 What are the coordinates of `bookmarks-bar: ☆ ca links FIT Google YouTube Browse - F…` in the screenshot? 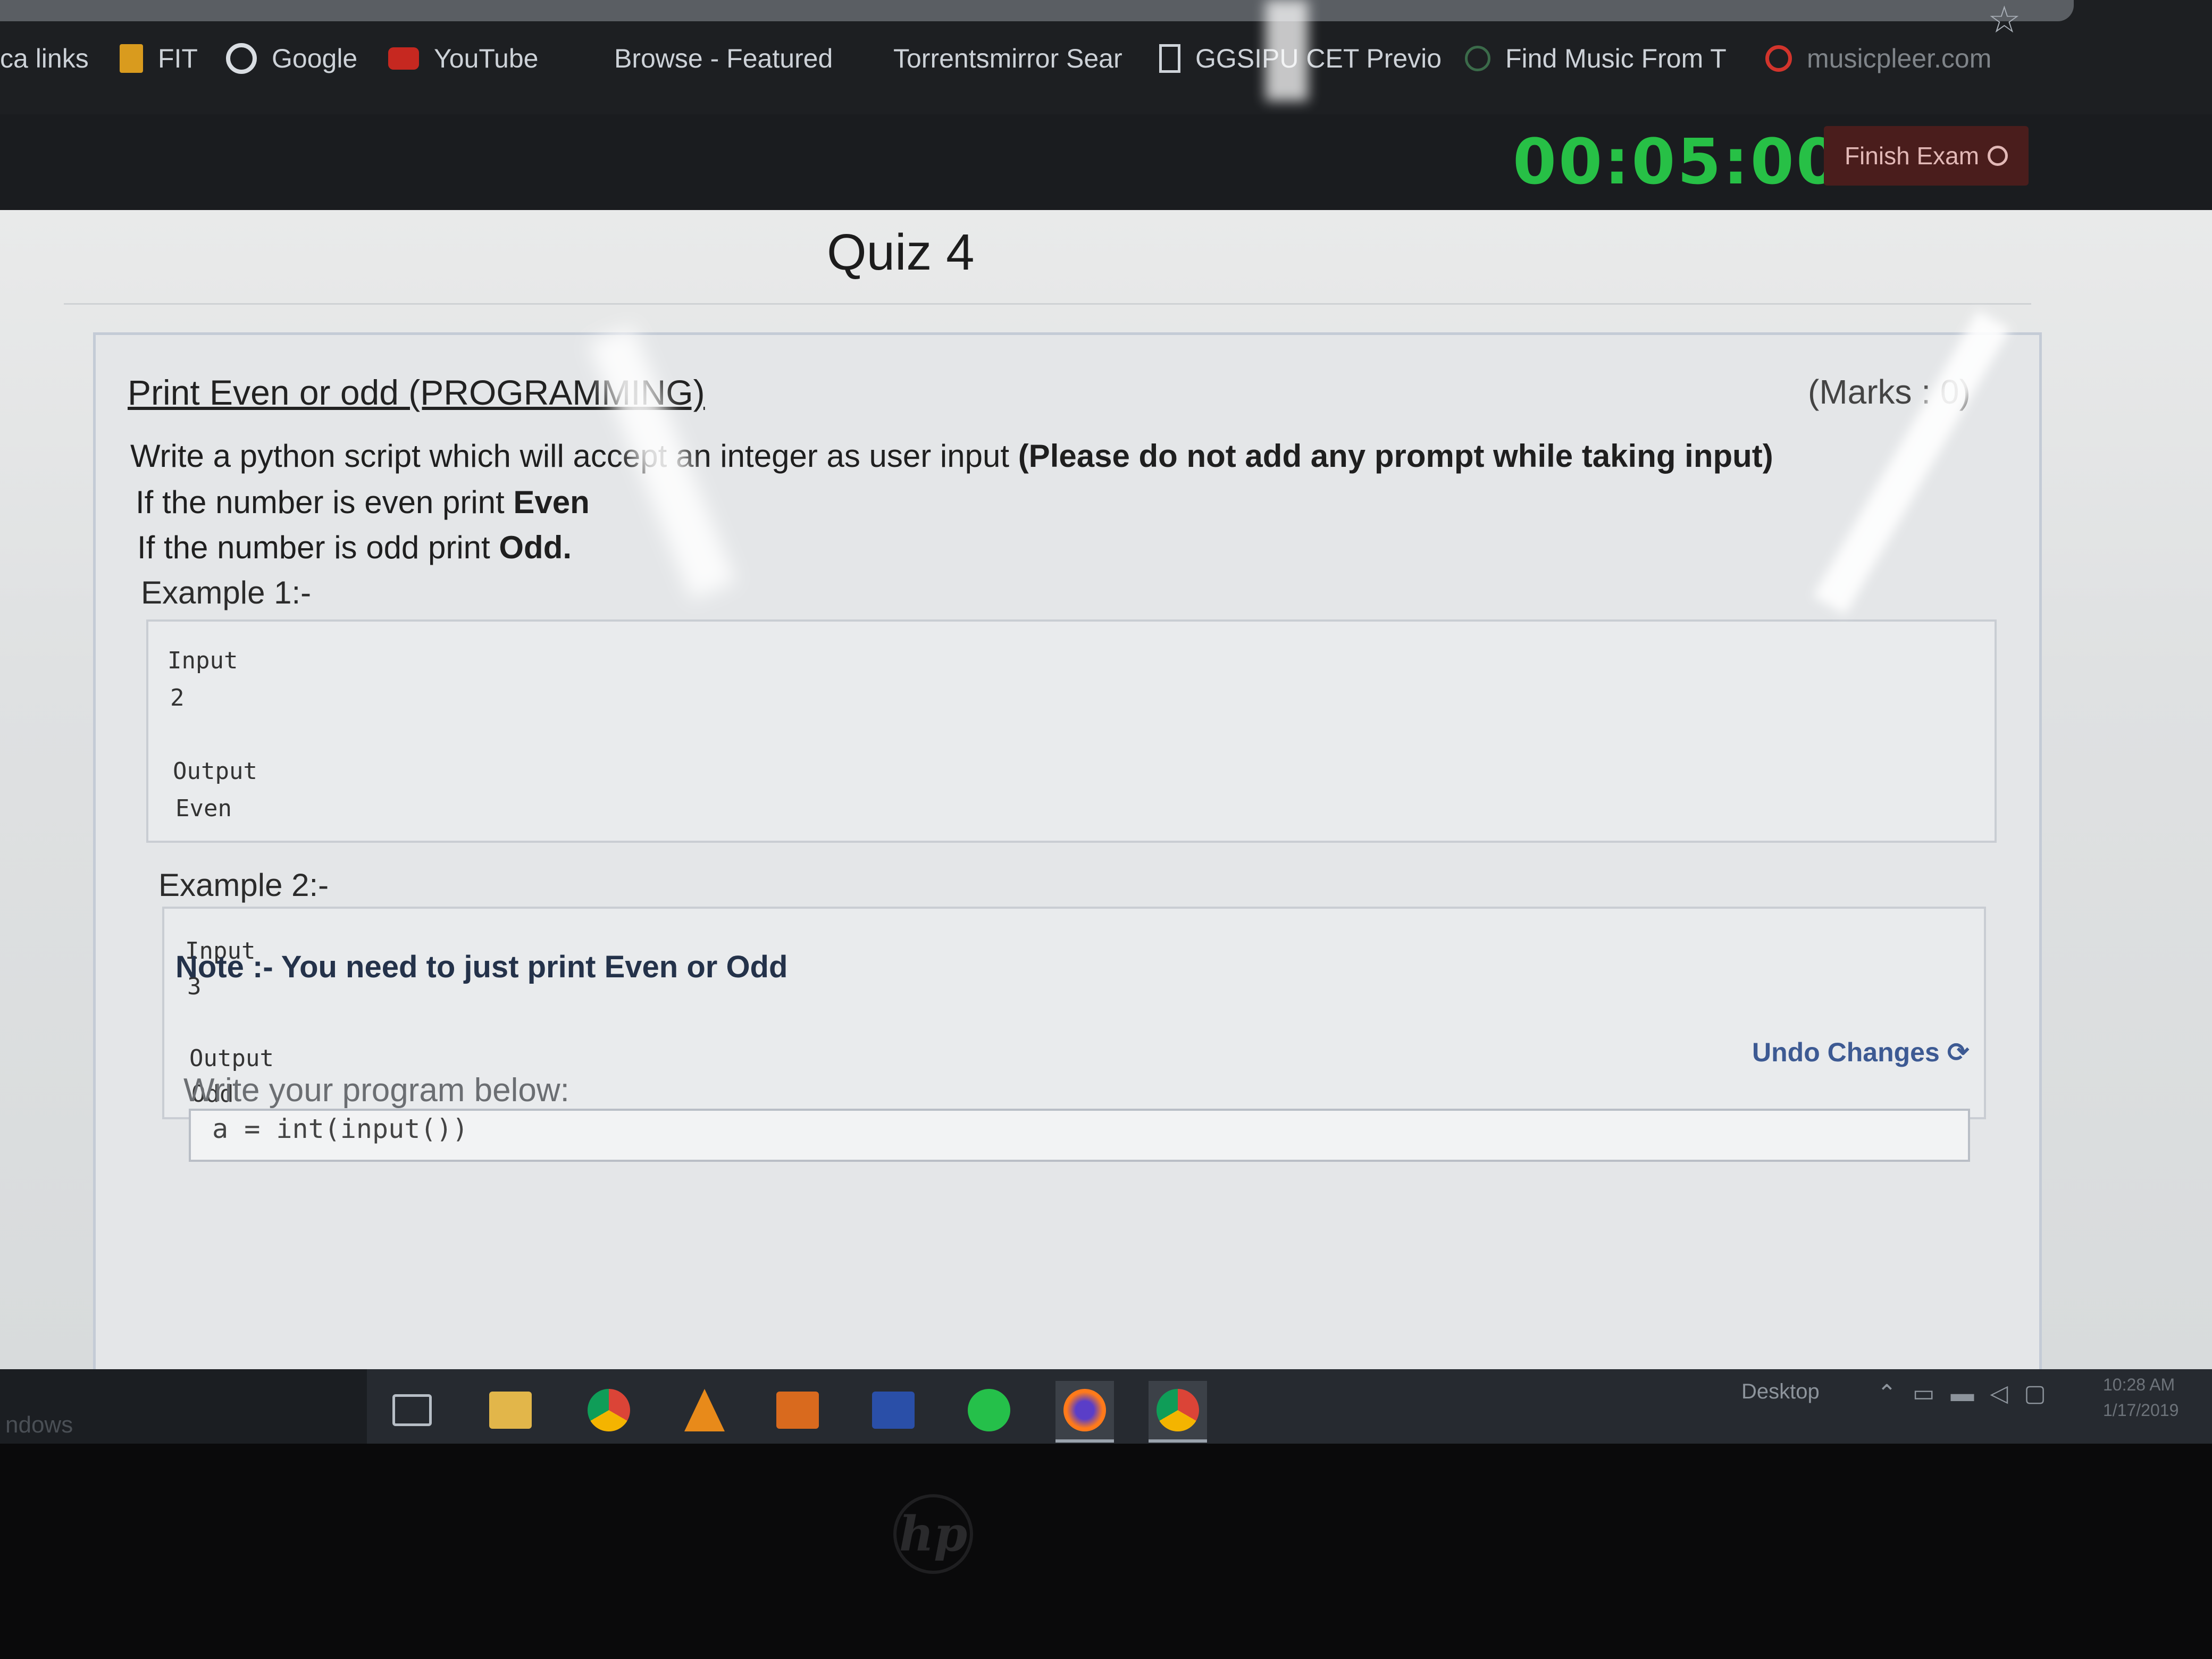 It's located at (1106, 57).